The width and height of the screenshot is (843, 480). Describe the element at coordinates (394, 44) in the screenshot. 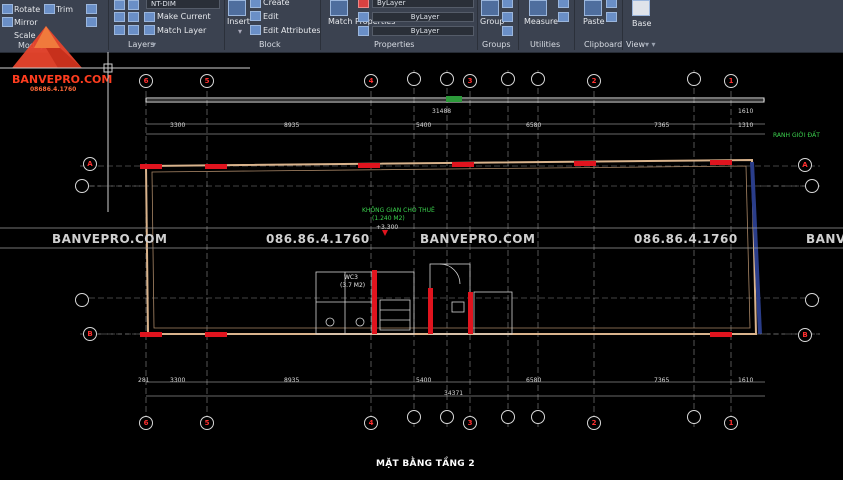

I see `properties-panel-label: Properties` at that location.